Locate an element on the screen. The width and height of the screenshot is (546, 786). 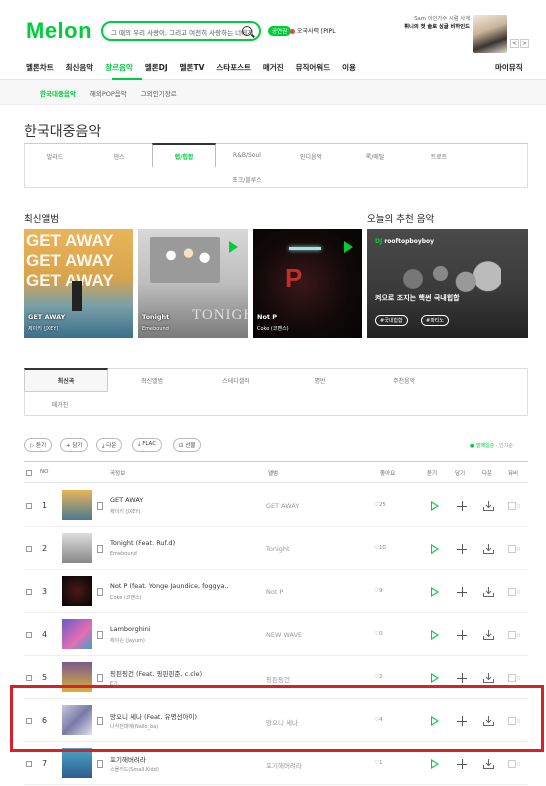
album-name: NEW WAVE is located at coordinates (284, 635).